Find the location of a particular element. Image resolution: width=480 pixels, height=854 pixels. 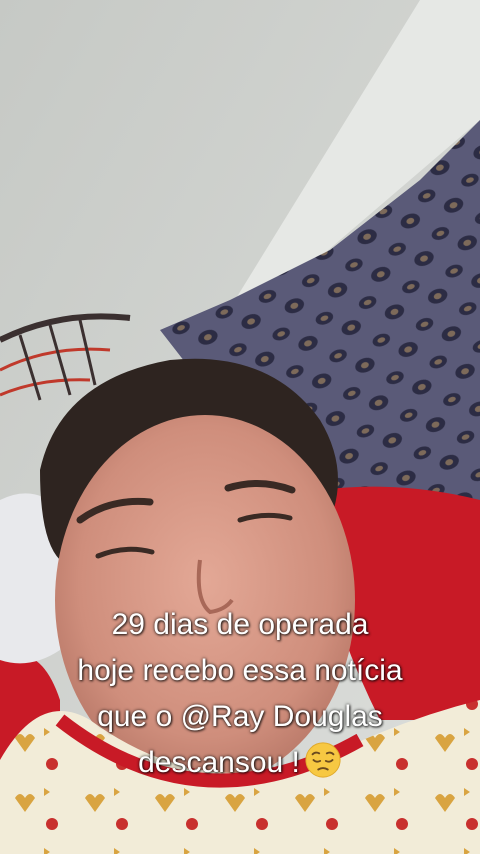

caption-line-2: hoje recebo essa notícia is located at coordinates (240, 670).